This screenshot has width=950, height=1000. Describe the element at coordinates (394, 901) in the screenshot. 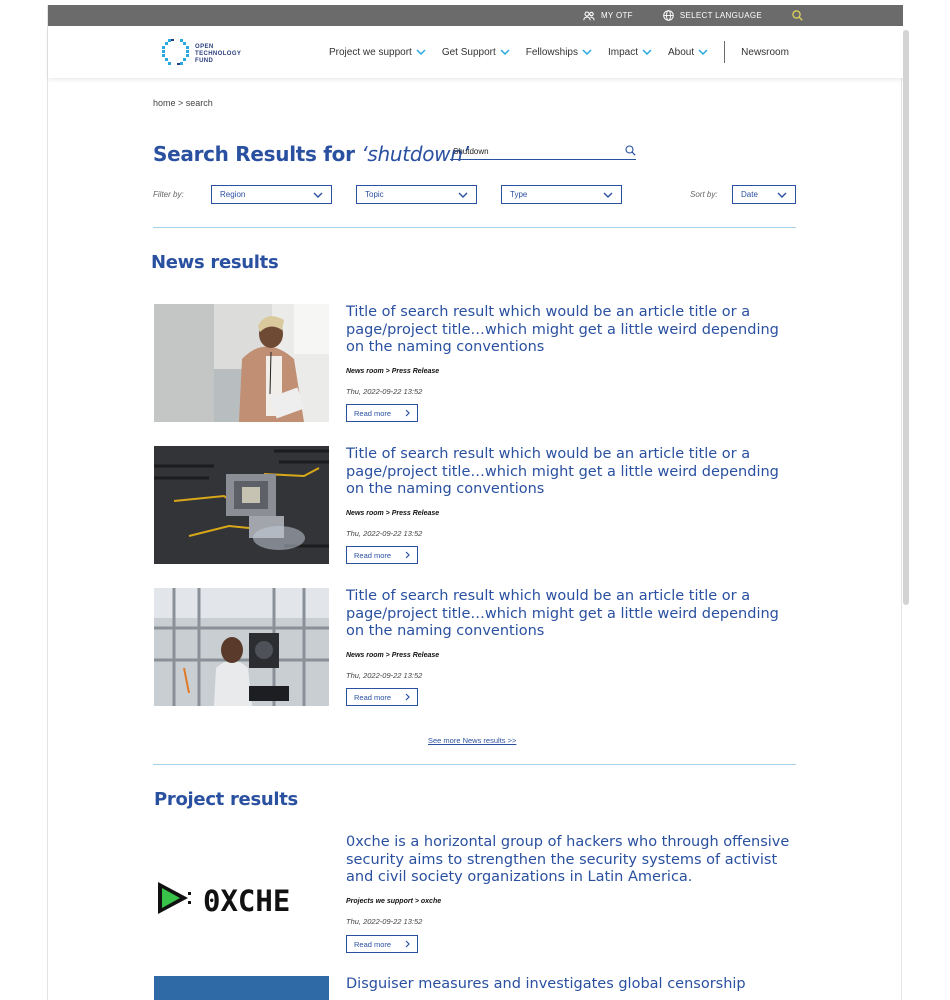

I see `project-result-crumb: Projects we support > oxche` at that location.